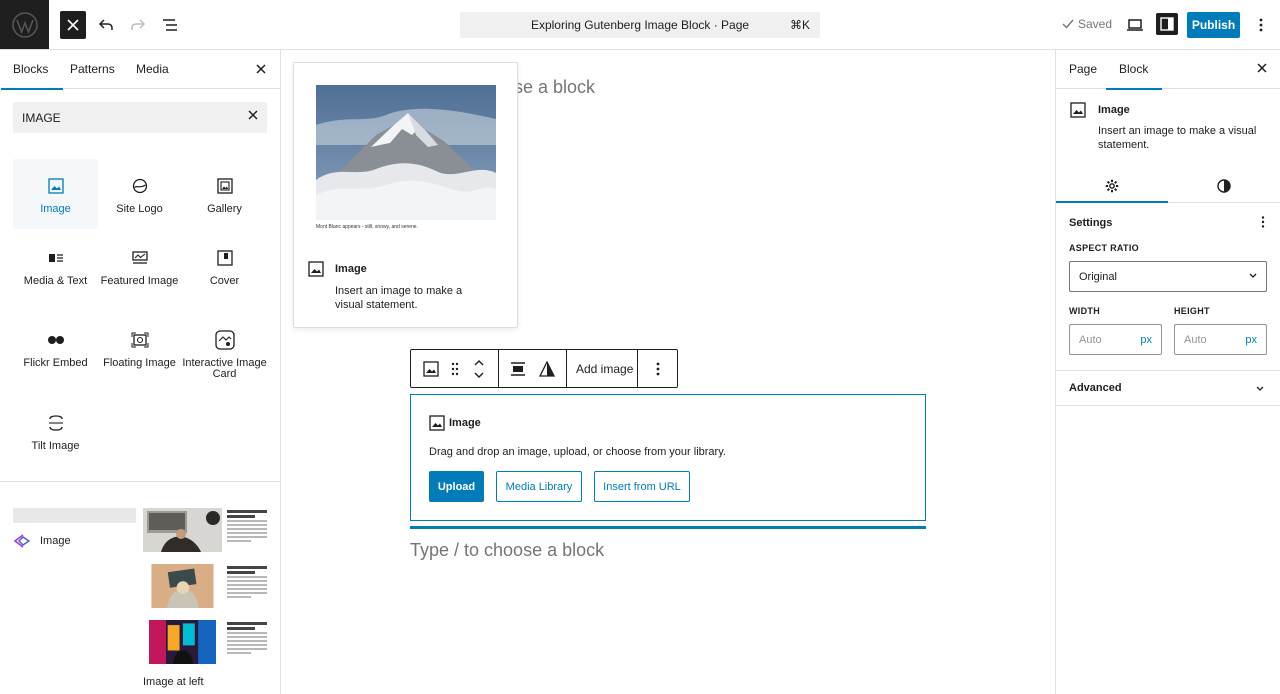  Describe the element at coordinates (1251, 340) in the screenshot. I see `height-unit-select: px` at that location.